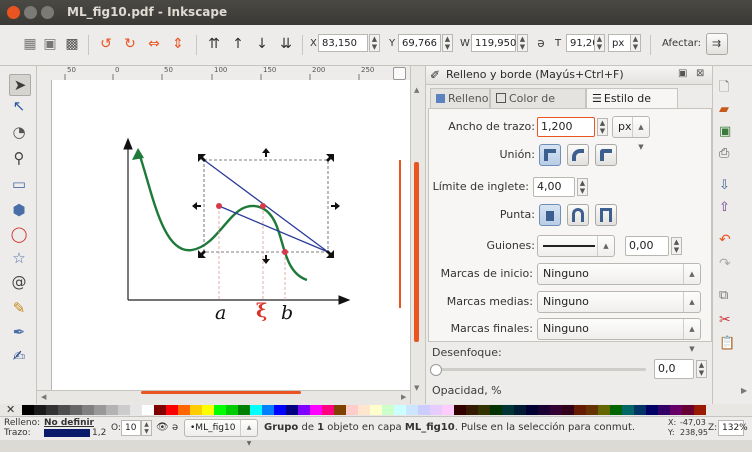 The width and height of the screenshot is (752, 452). I want to click on star-tool-icon: ☆, so click(19, 258).